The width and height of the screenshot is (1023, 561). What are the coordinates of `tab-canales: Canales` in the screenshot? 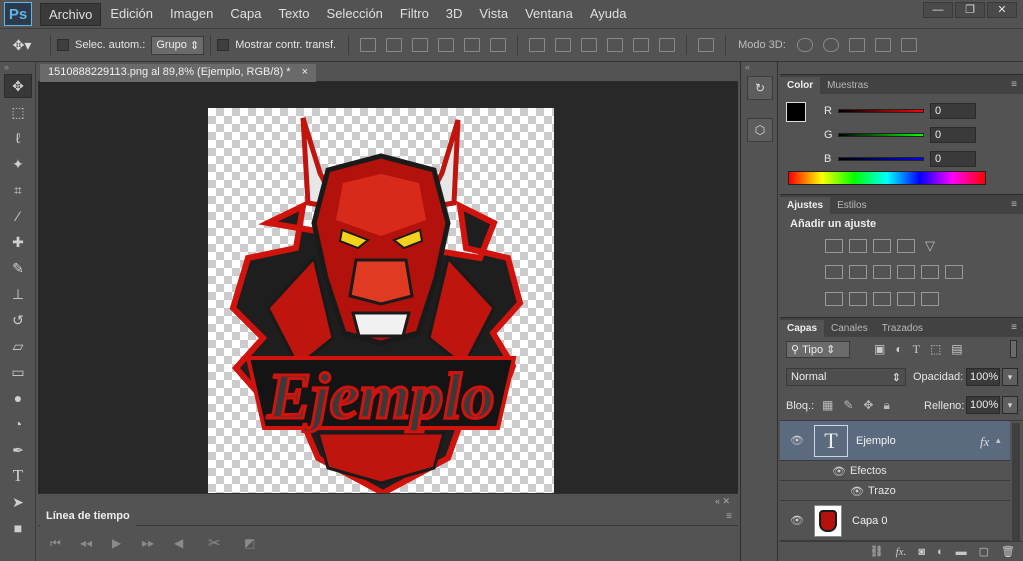 It's located at (849, 328).